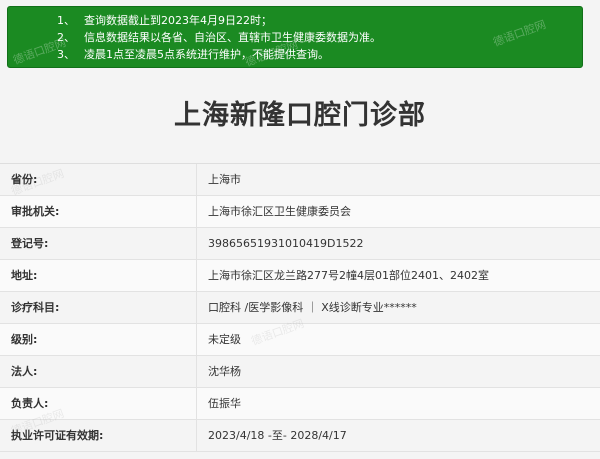 This screenshot has width=600, height=459. What do you see at coordinates (312, 307) in the screenshot?
I see `row-value: 口腔科 /医学影像科 ｜ X线诊断专业******` at bounding box center [312, 307].